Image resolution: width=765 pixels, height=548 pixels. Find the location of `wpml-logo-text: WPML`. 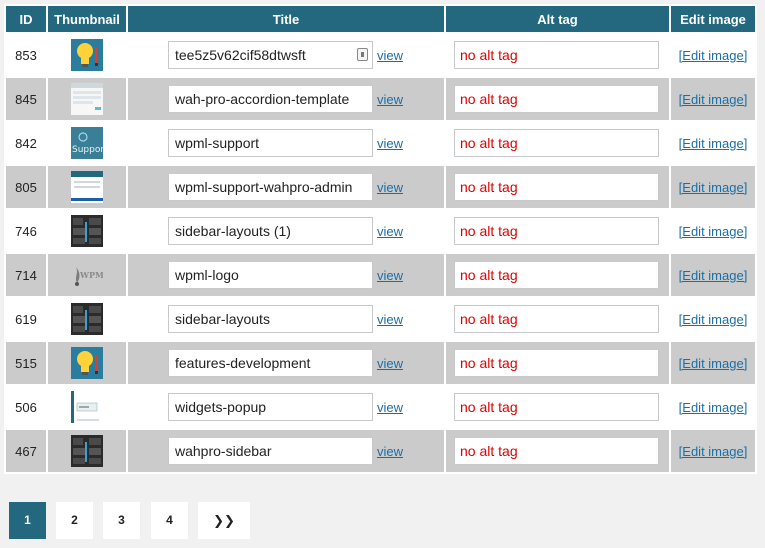

wpml-logo-text: WPML is located at coordinates (91, 275).